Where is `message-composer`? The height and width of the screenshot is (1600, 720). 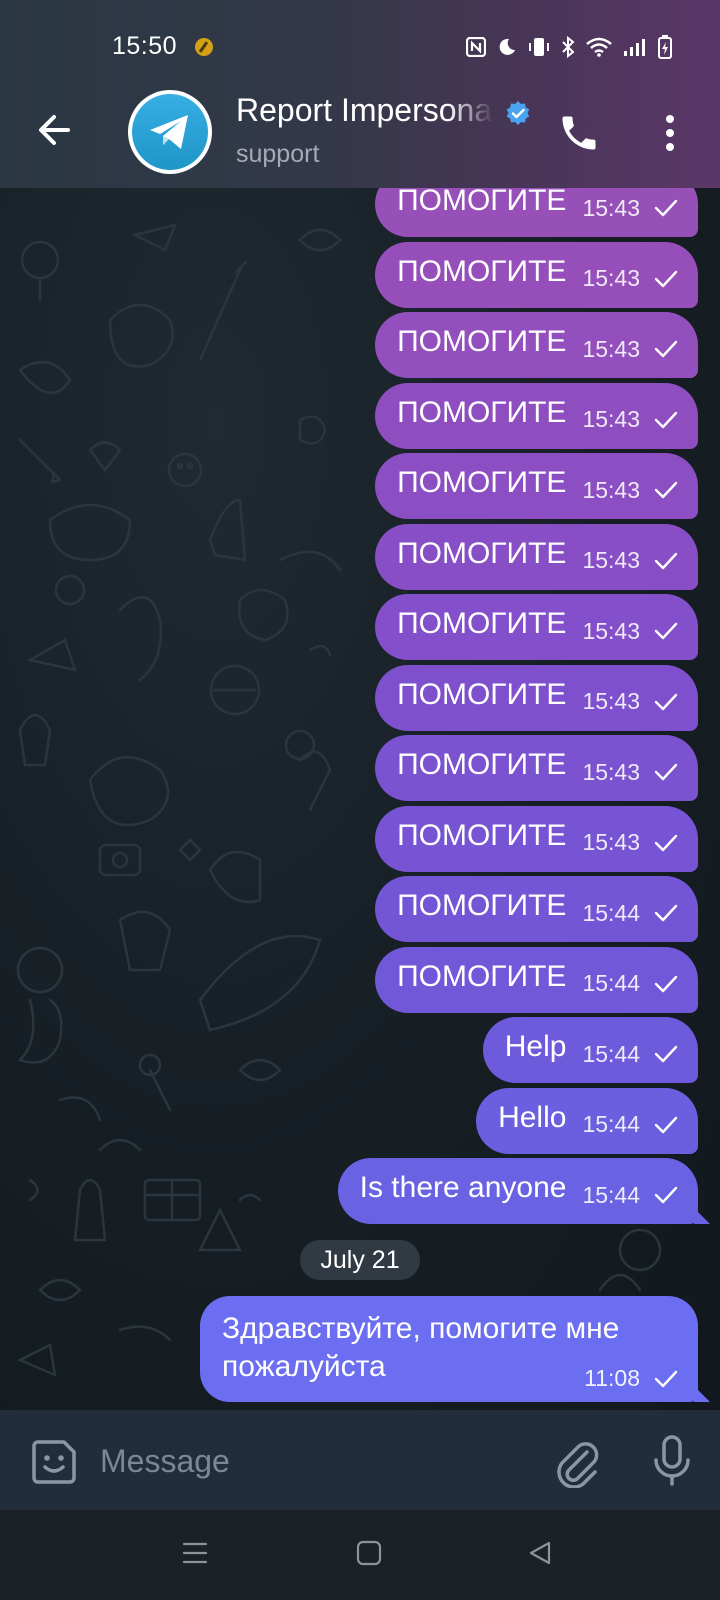
message-composer is located at coordinates (360, 1460).